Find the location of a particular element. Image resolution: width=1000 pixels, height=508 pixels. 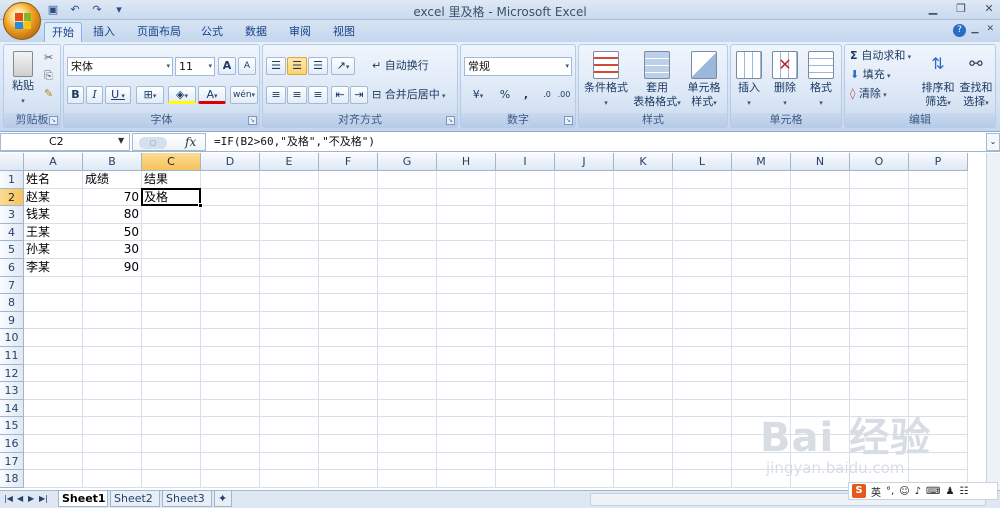

cell-p12 is located at coordinates (938, 373).